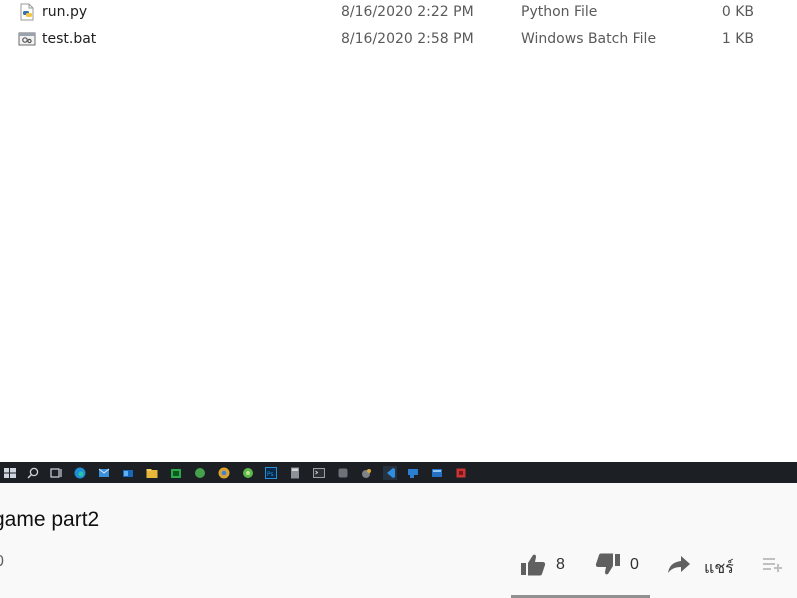 Image resolution: width=797 pixels, height=598 pixels. I want to click on vscode-icon, so click(390, 473).